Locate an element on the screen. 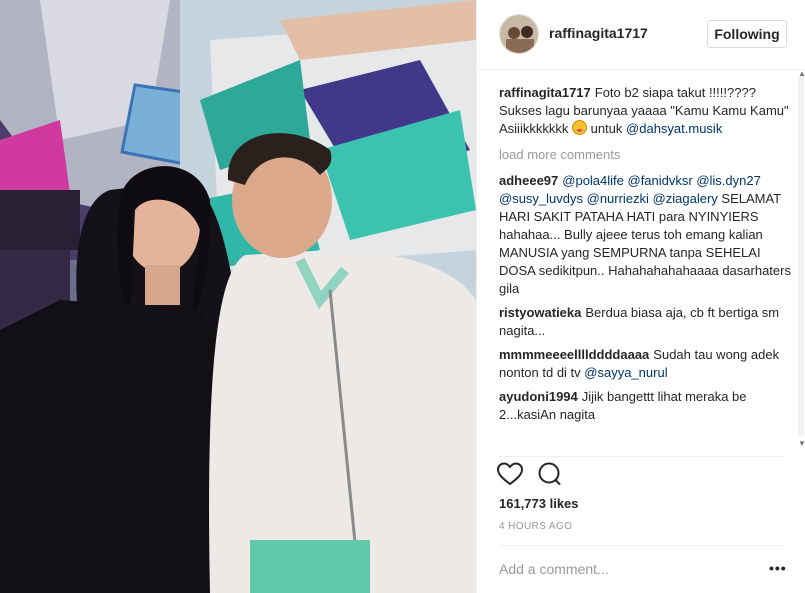  comment-bubble-icon is located at coordinates (550, 476).